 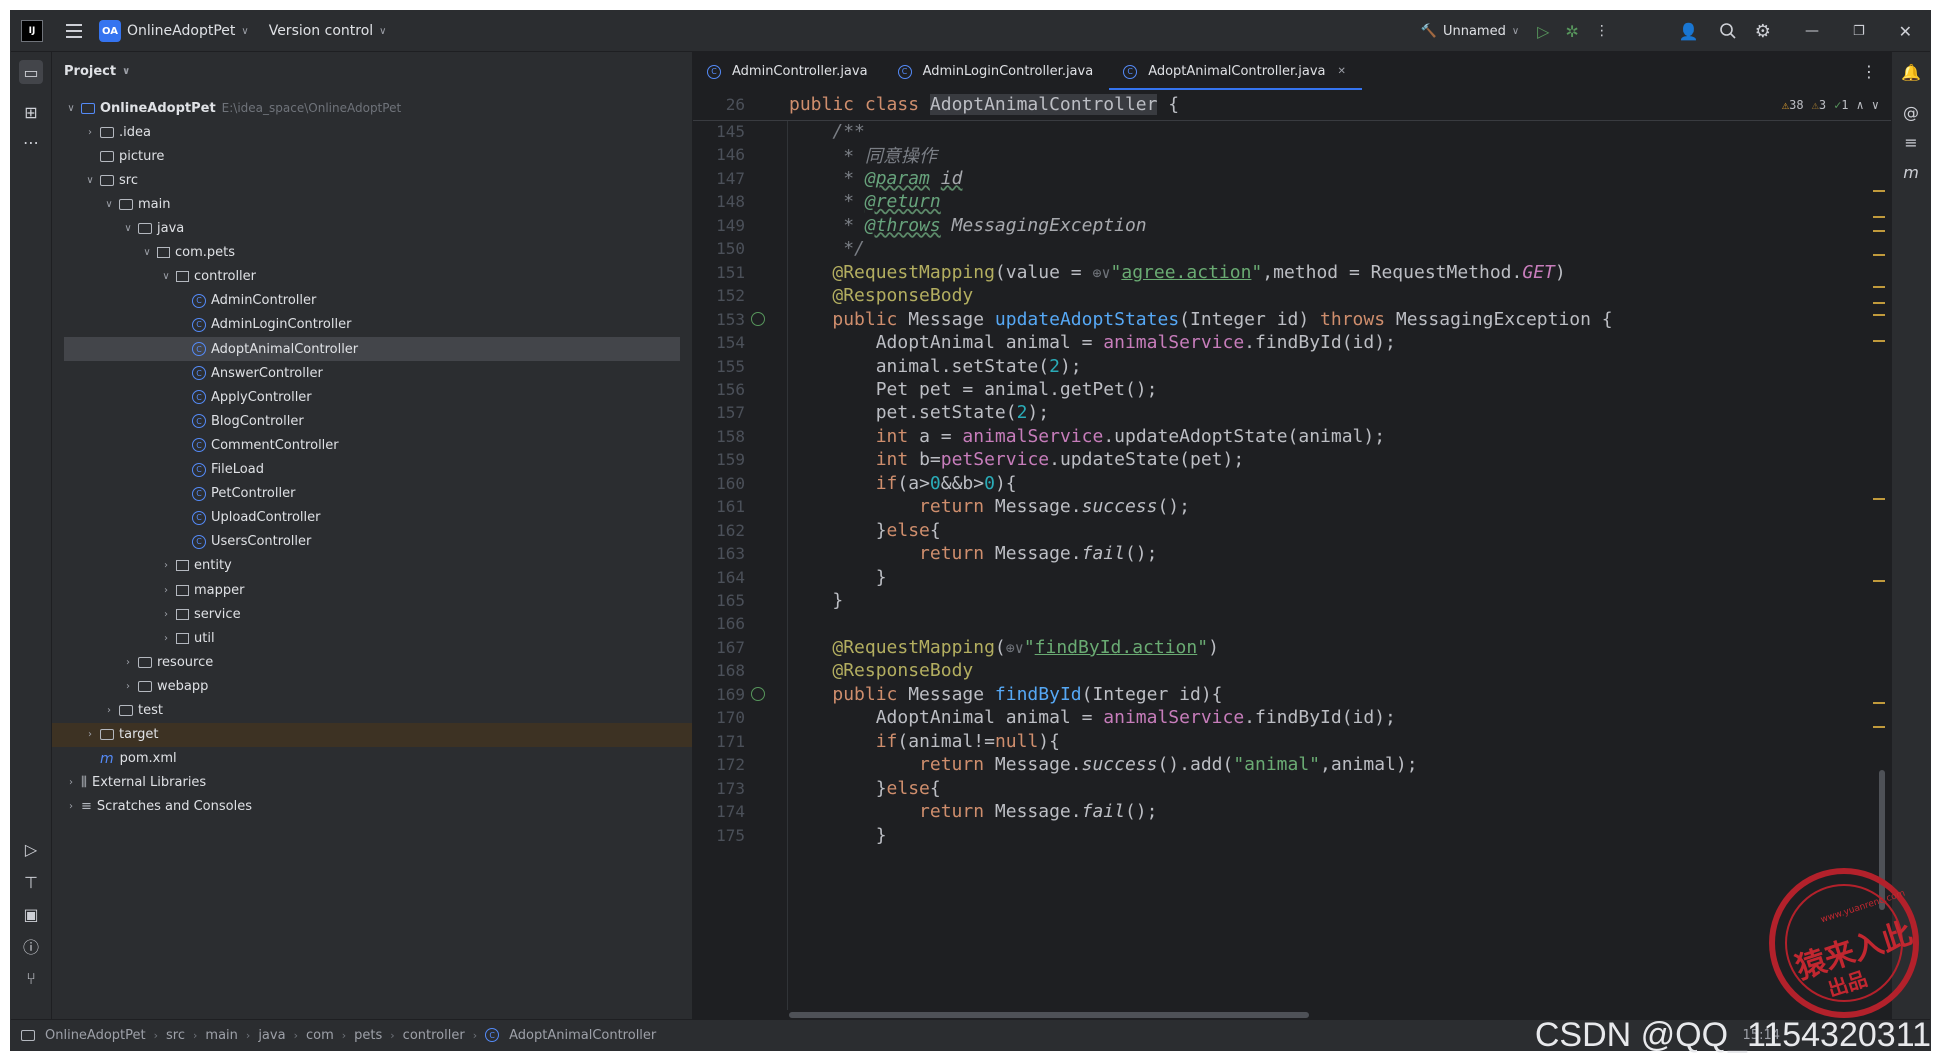 I want to click on breadcrumb-item: src, so click(x=175, y=1035).